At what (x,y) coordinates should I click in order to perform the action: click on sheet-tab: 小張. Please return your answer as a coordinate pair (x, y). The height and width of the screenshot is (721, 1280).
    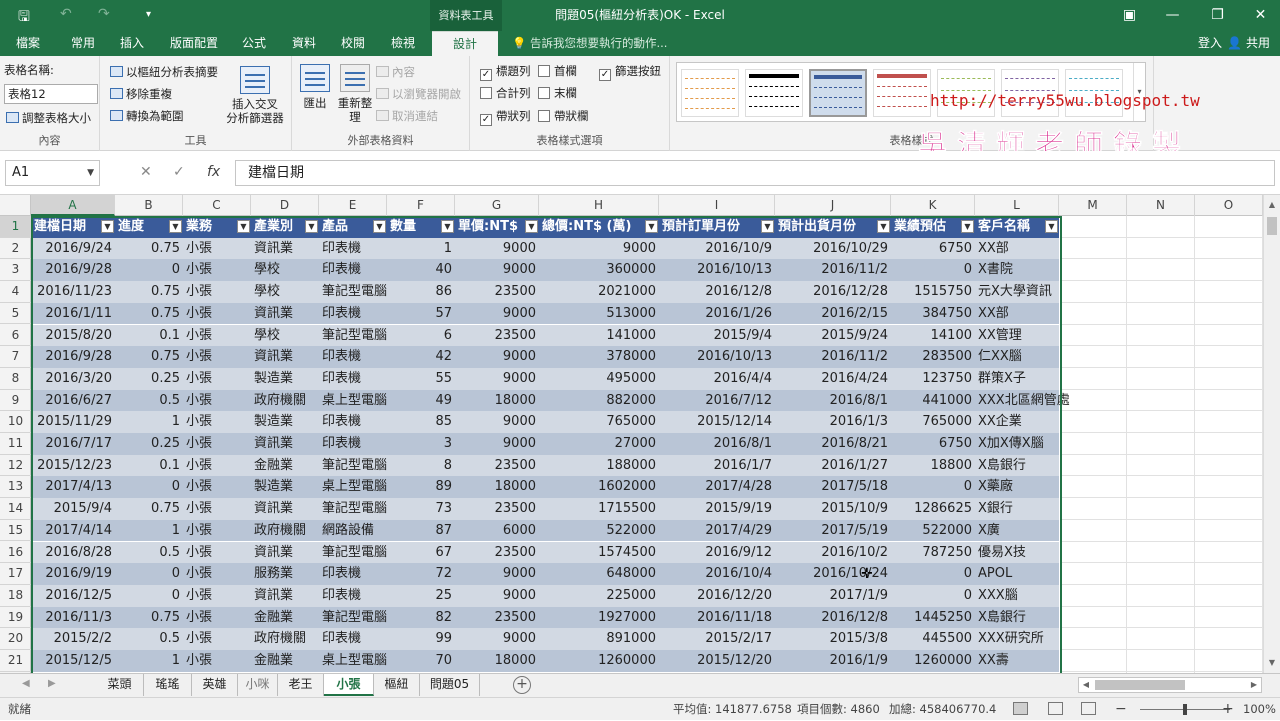
    Looking at the image, I should click on (349, 685).